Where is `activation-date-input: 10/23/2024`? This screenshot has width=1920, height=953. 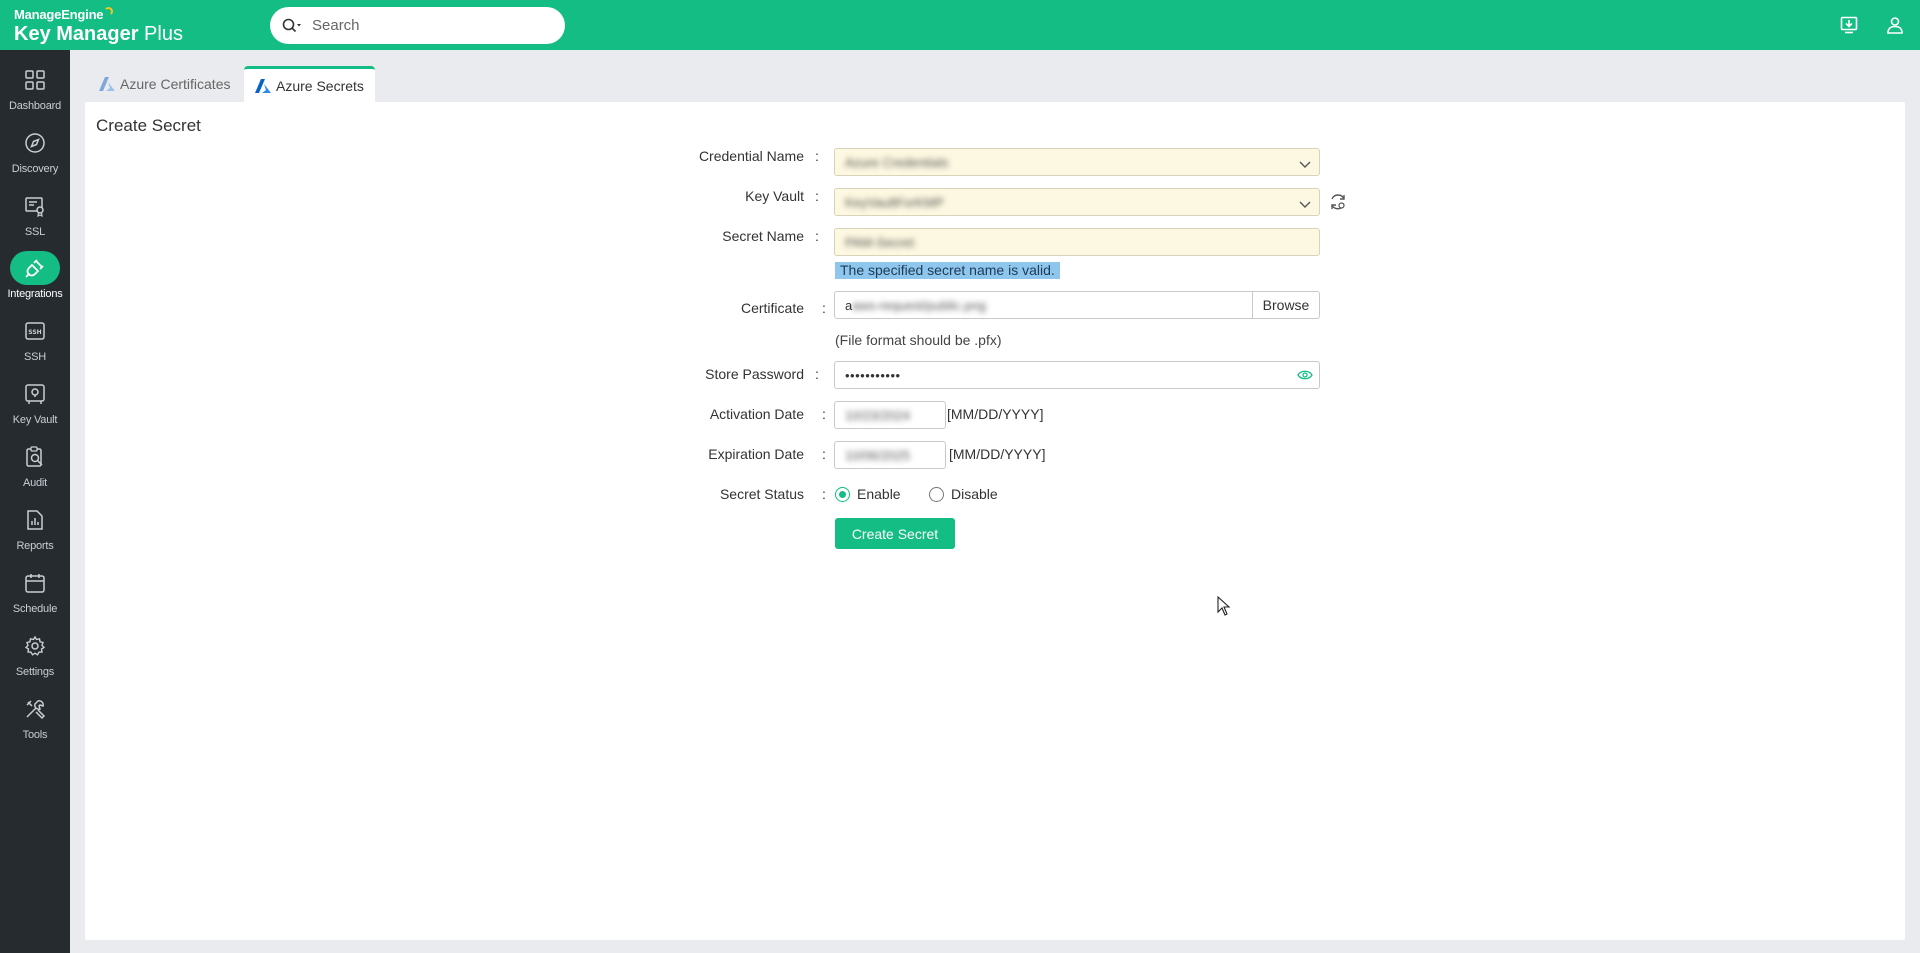
activation-date-input: 10/23/2024 is located at coordinates (890, 415).